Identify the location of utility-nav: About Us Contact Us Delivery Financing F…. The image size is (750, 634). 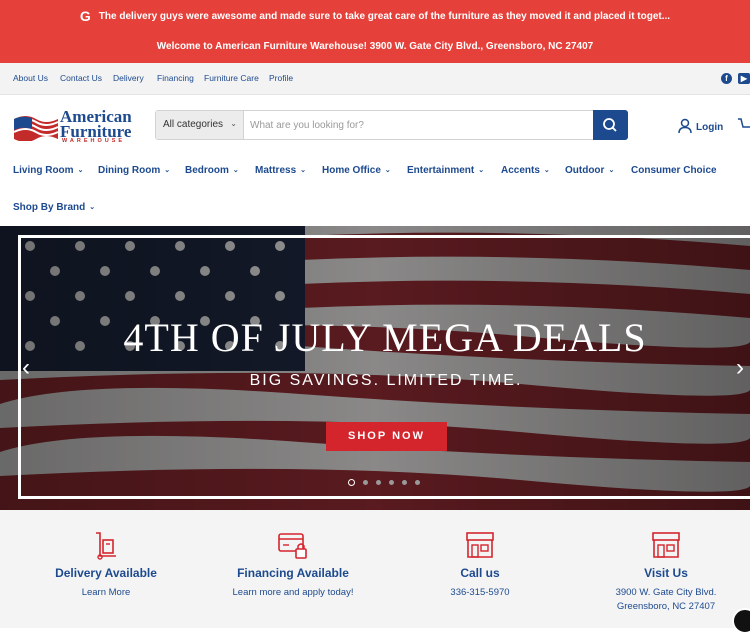
(375, 79).